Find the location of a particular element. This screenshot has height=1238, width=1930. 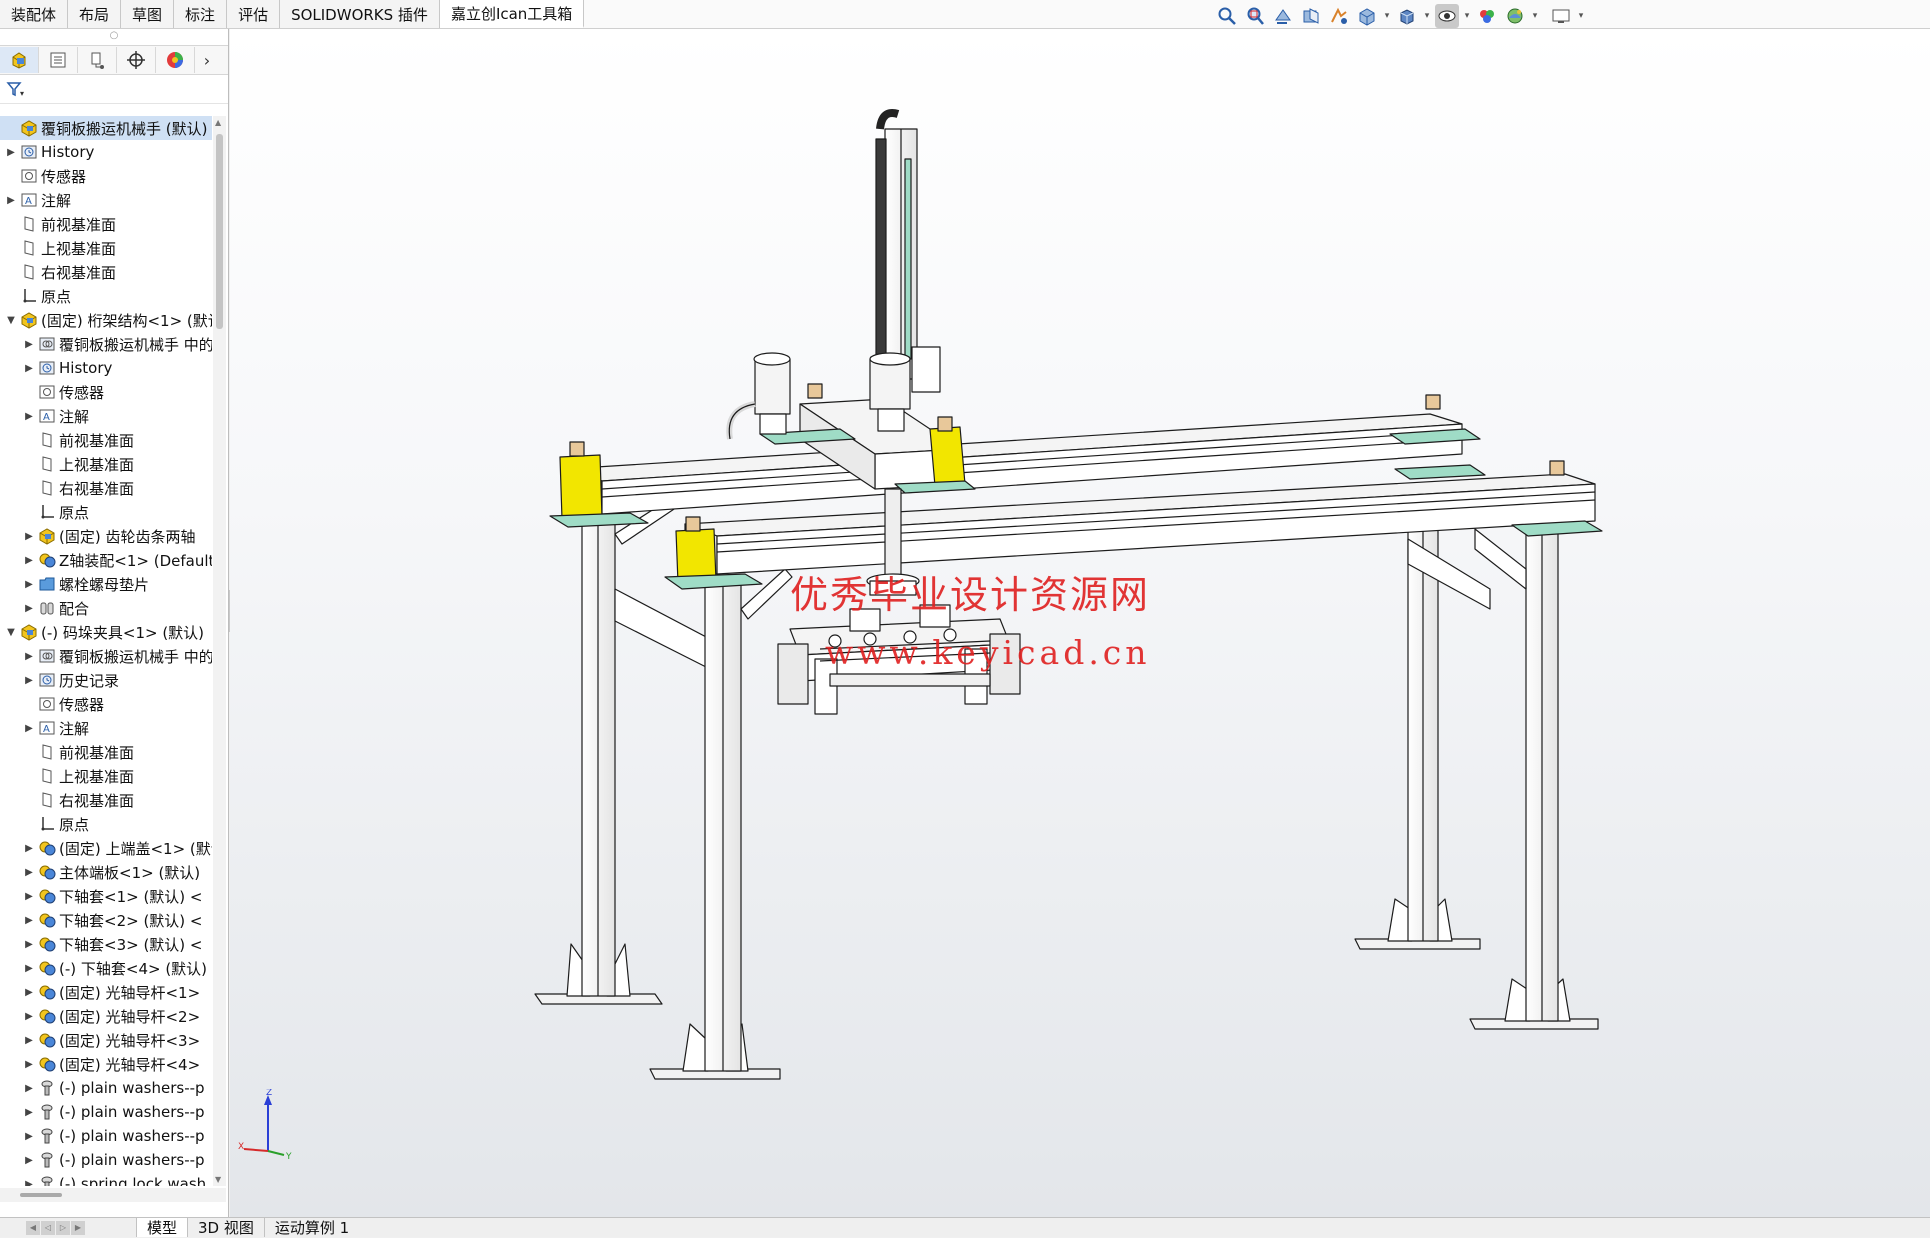

tree-node: ▶ 螺栓螺母垫片 is located at coordinates (106, 584).